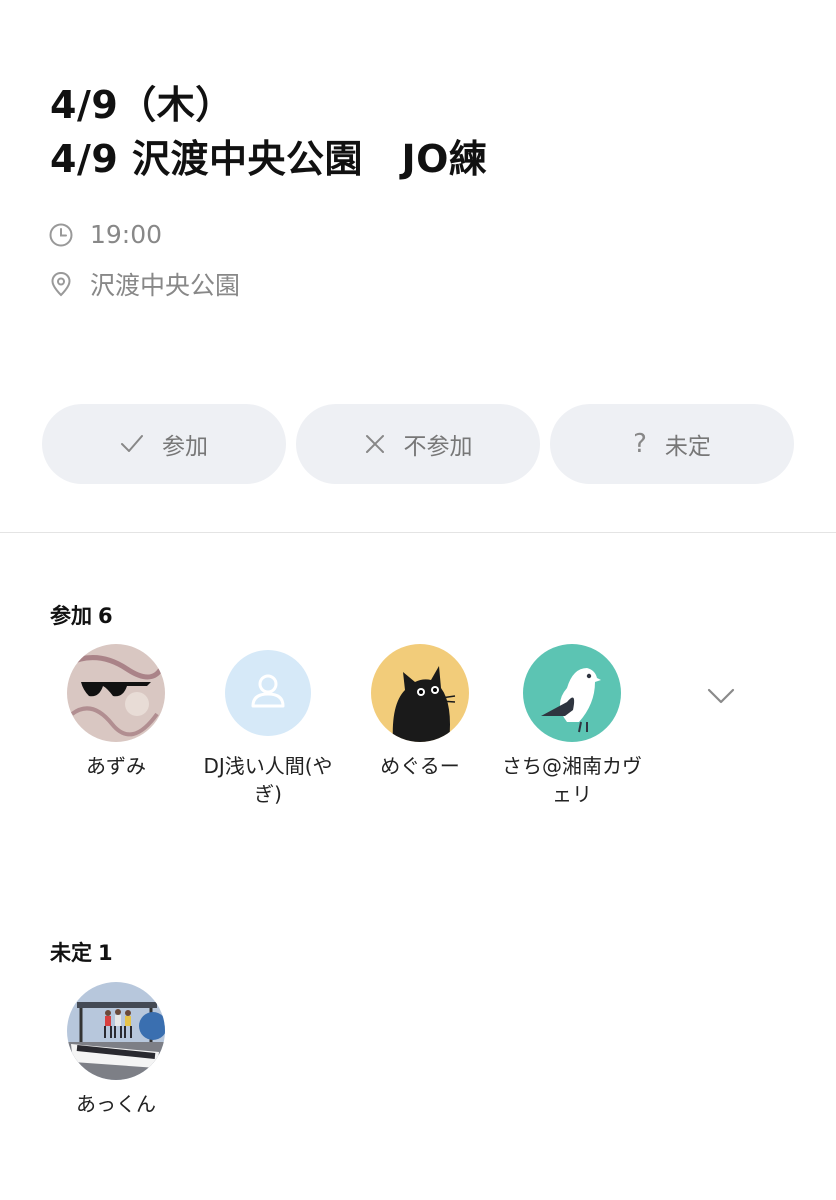 The height and width of the screenshot is (1200, 836). What do you see at coordinates (268, 132) in the screenshot?
I see `event-header: 4/9（木） 4/9 沢渡中央公園 JO練` at bounding box center [268, 132].